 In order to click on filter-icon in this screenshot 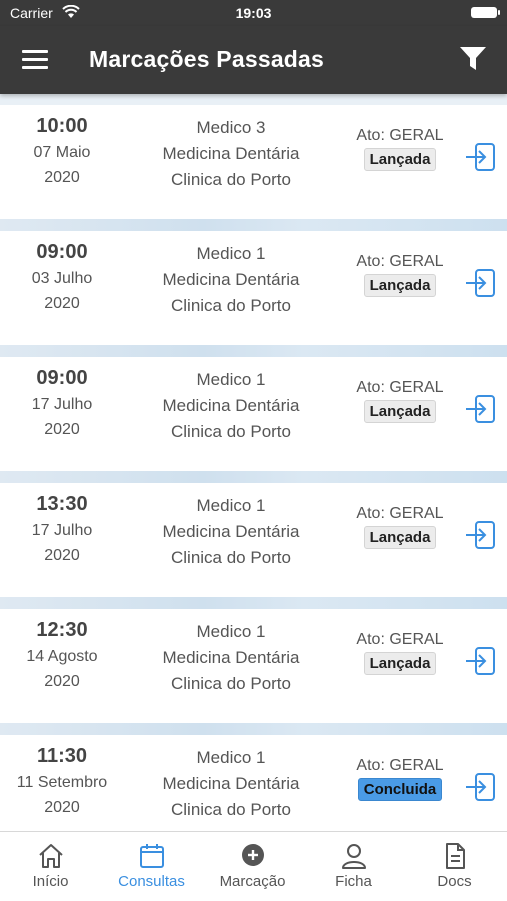, I will do `click(473, 59)`.